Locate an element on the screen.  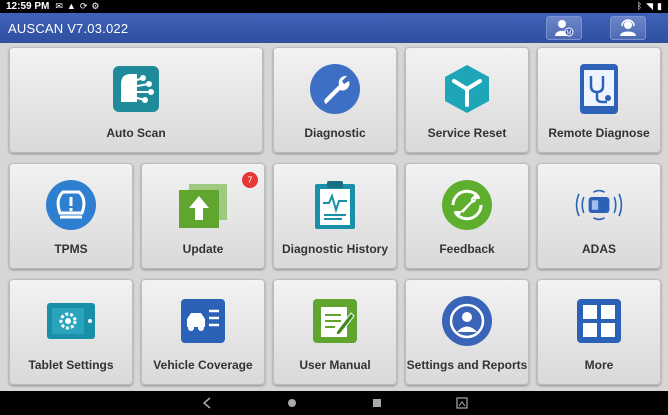
feedback-icon is located at coordinates (467, 205).